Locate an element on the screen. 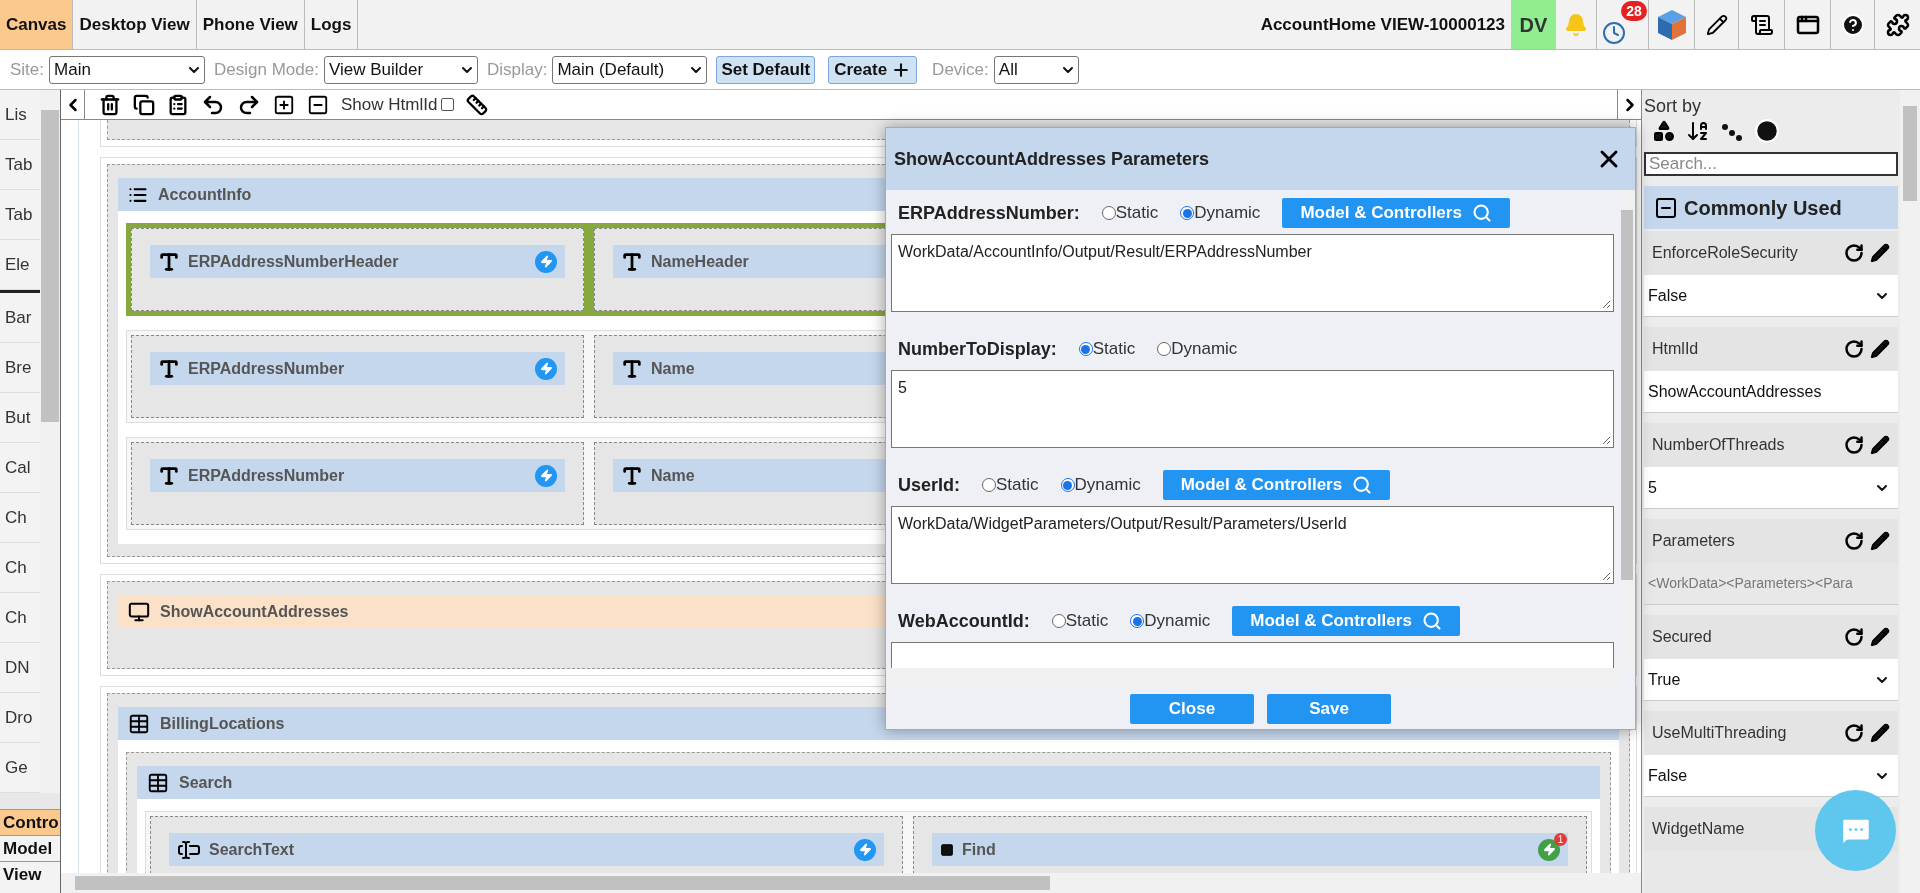  component-label: Find is located at coordinates (979, 849).